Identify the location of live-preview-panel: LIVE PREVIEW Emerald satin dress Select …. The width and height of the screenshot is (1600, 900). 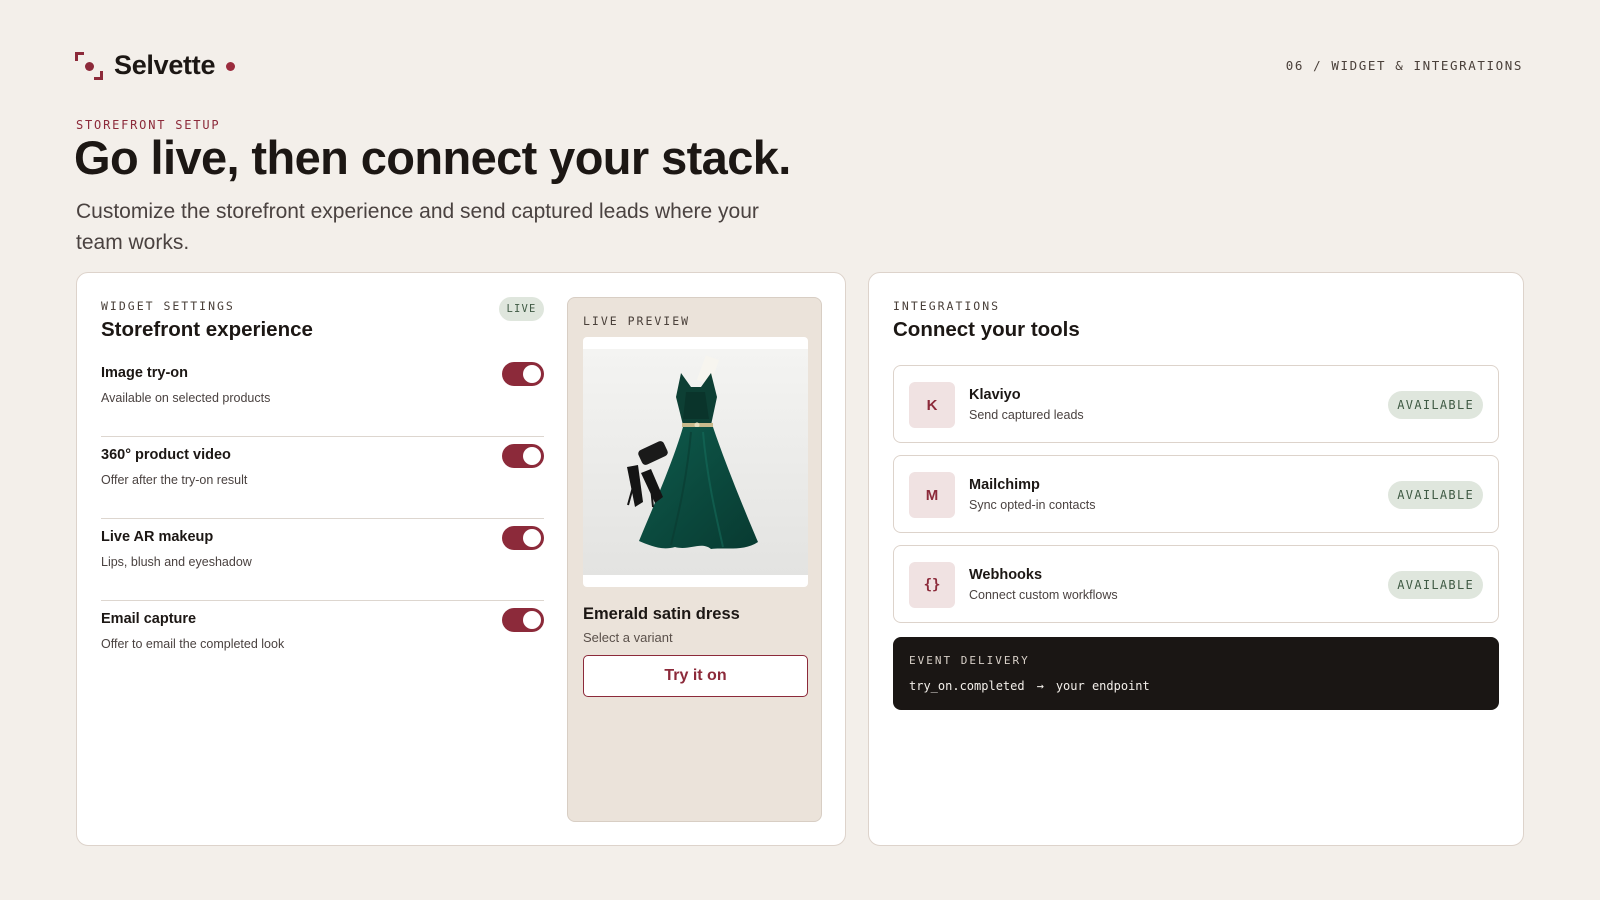
(694, 559).